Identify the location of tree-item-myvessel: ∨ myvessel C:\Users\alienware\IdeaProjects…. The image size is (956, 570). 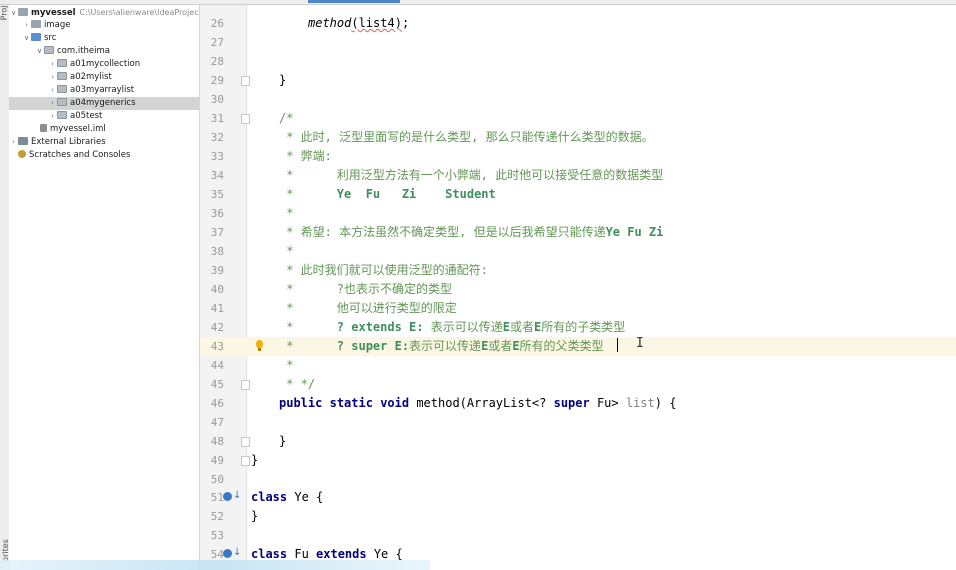
(104, 12).